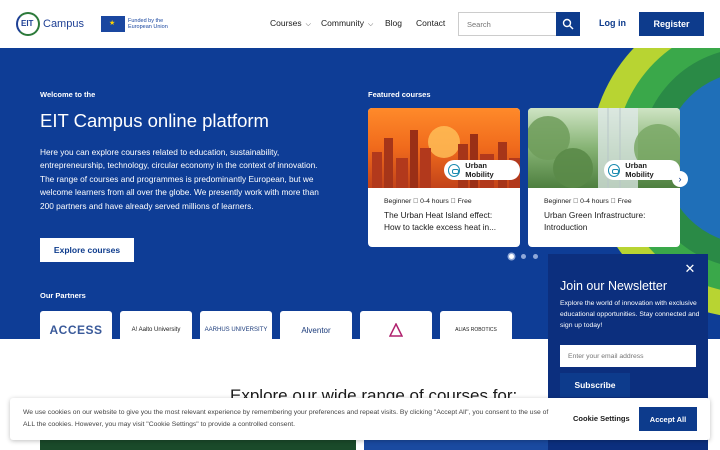 The width and height of the screenshot is (720, 450). I want to click on nav-courses-label: Courses, so click(286, 23).